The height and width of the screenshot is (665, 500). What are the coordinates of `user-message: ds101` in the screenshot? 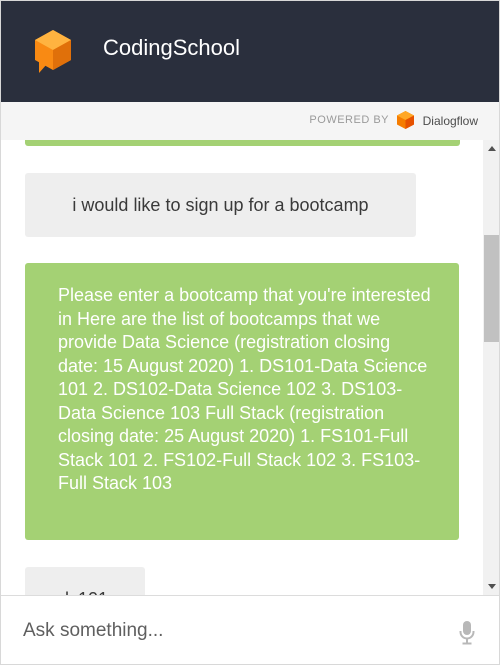 It's located at (85, 581).